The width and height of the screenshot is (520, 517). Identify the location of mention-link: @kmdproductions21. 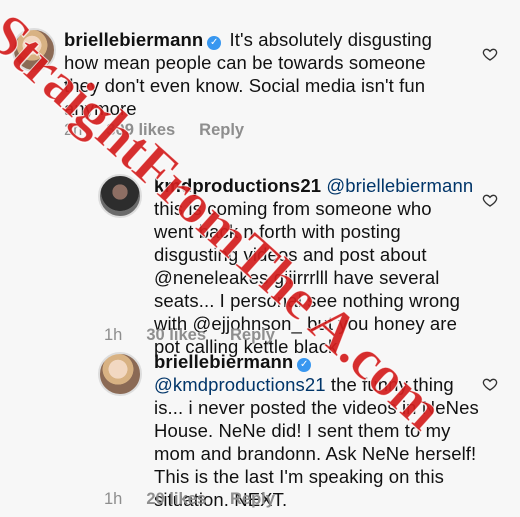
(240, 384).